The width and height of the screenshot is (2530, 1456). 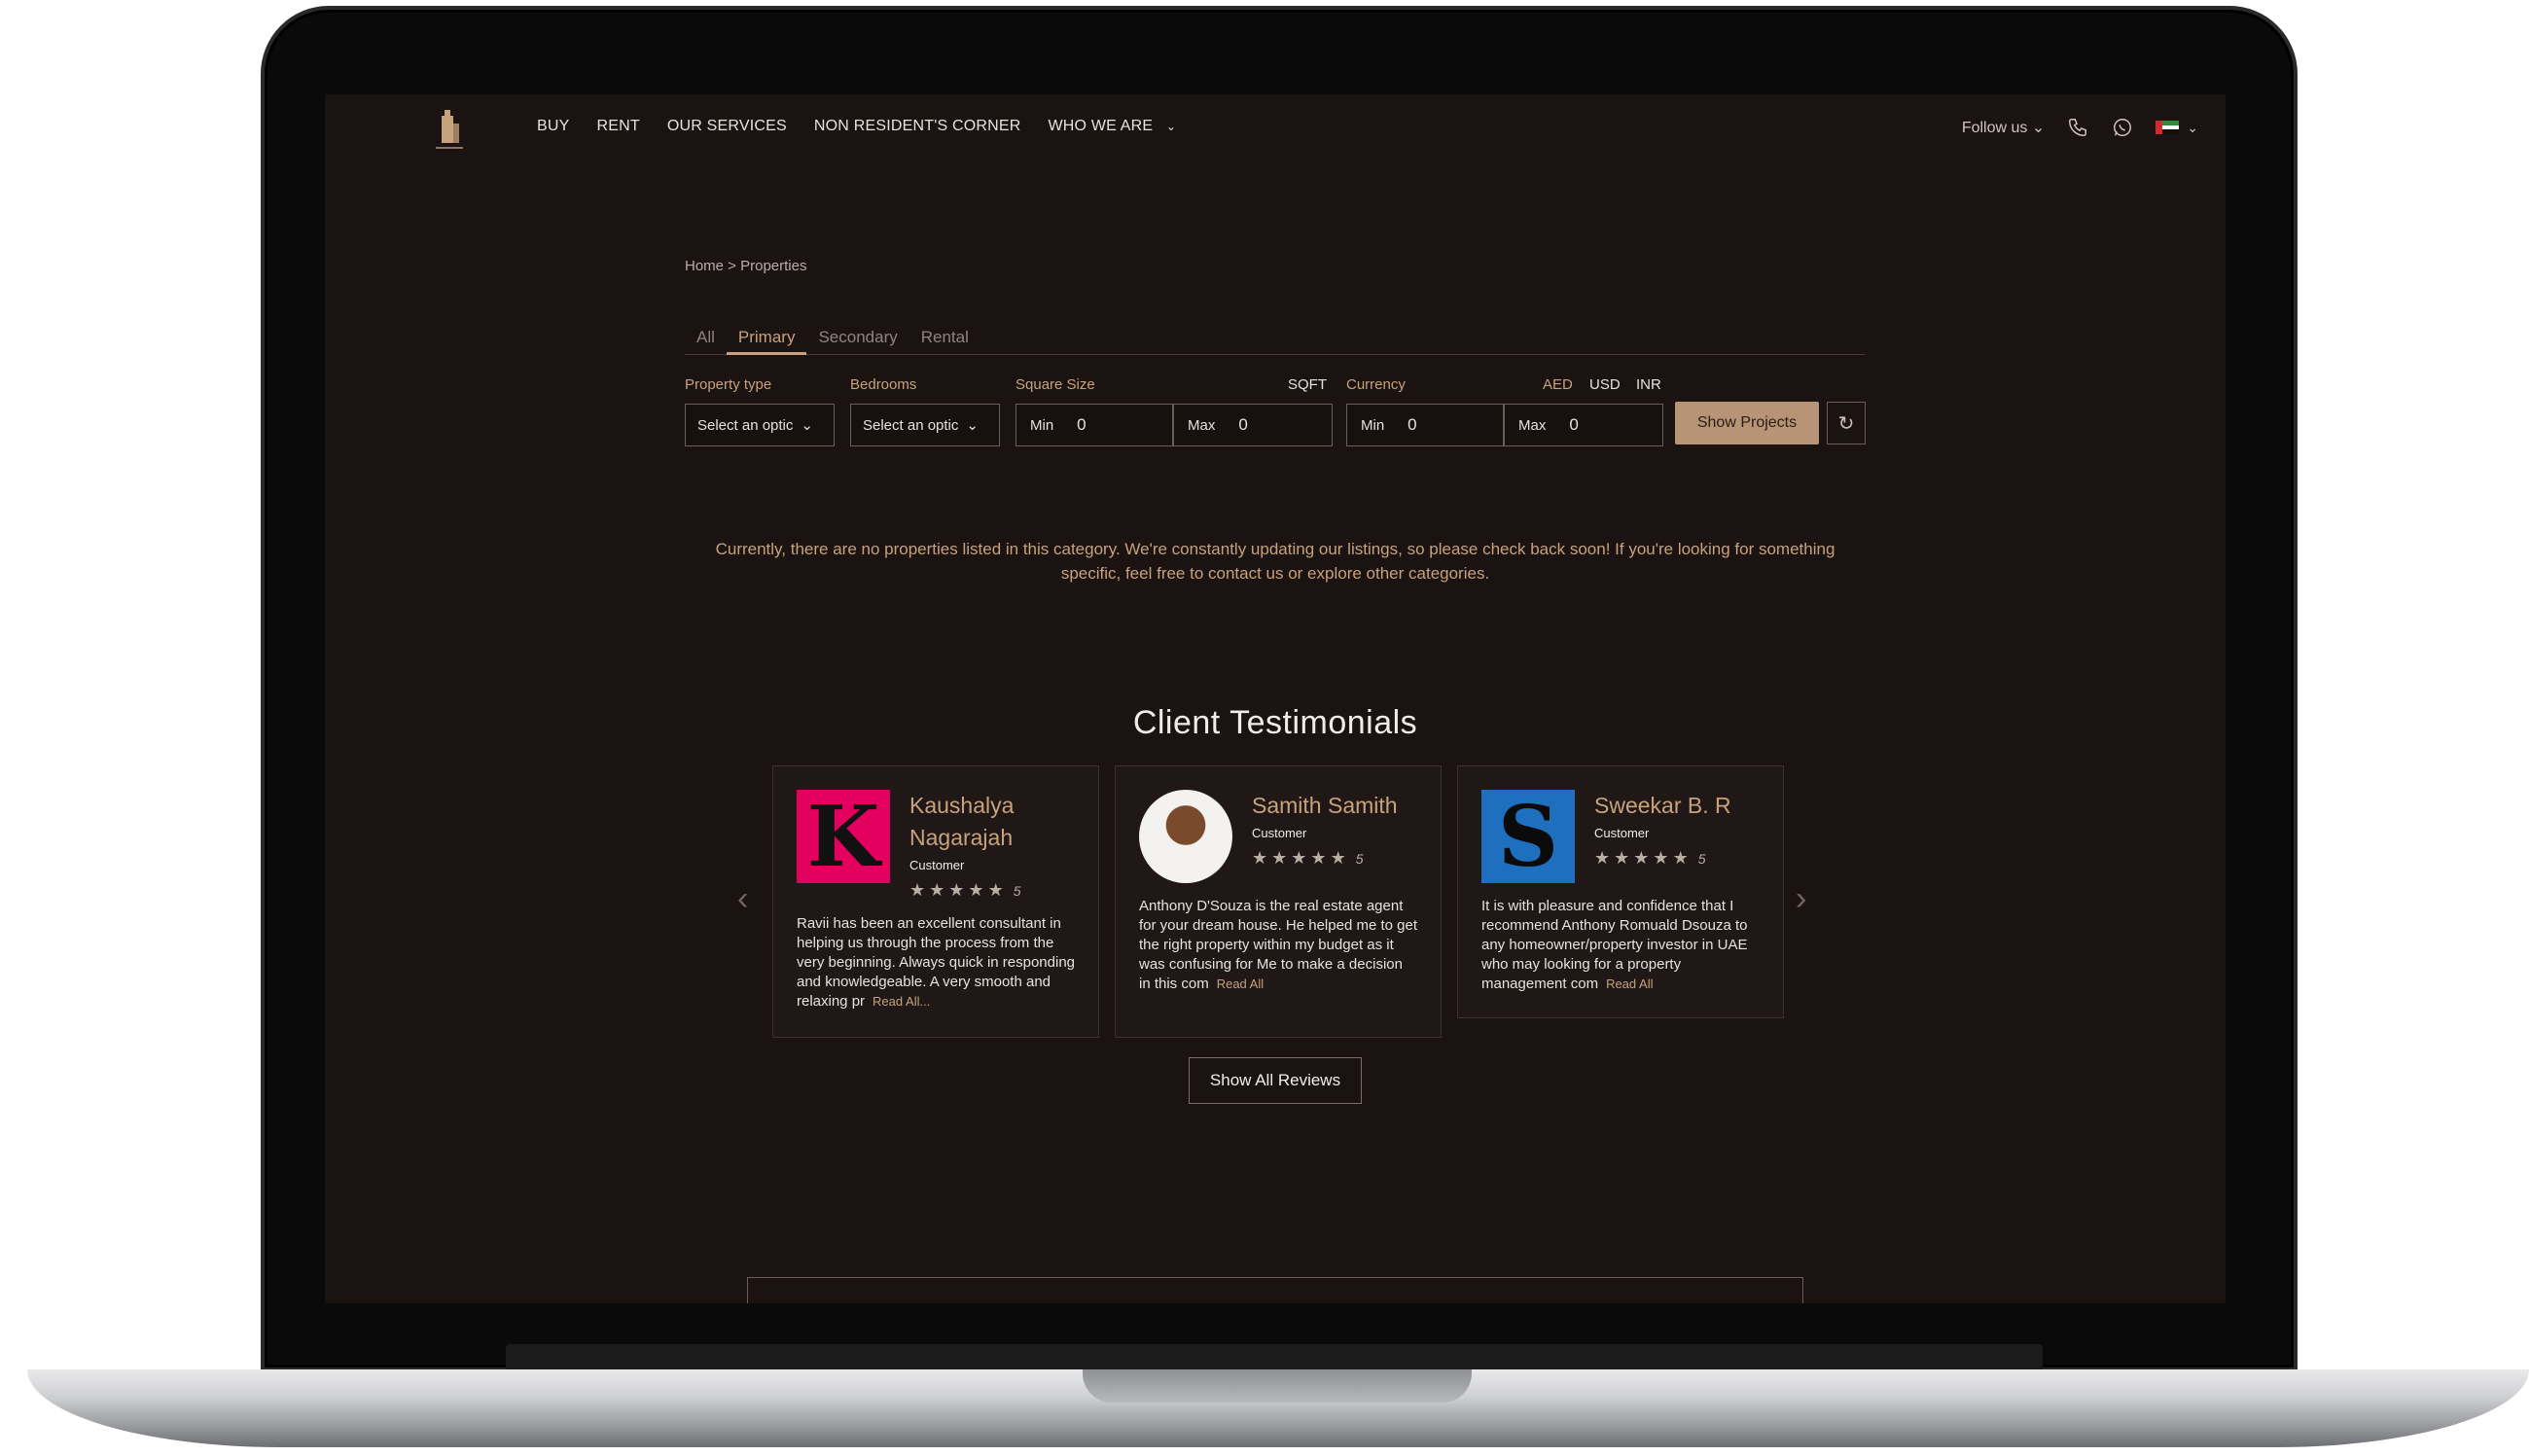 I want to click on reviewer-name: Samith Samith, so click(x=1325, y=805).